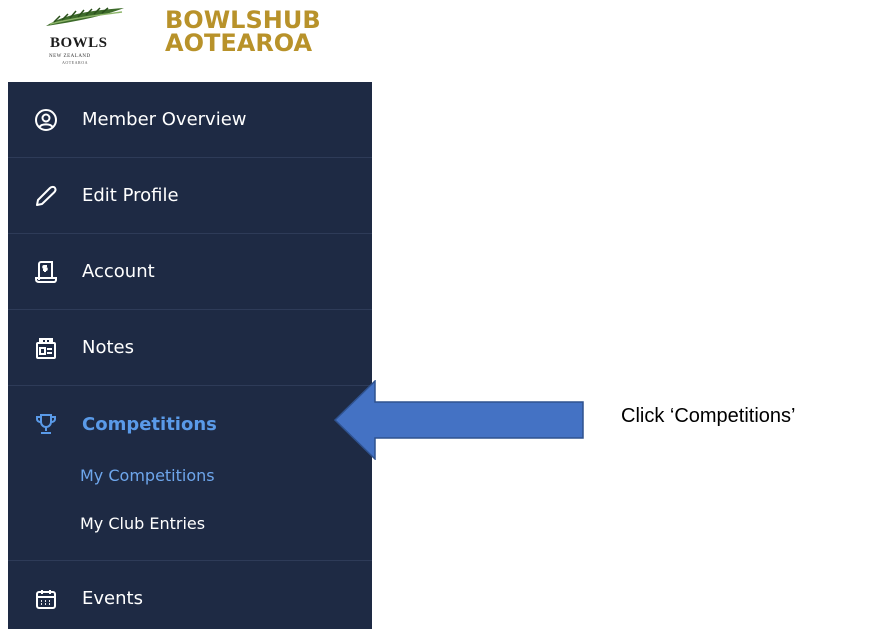  I want to click on sidebar-item-label: Events, so click(112, 598).